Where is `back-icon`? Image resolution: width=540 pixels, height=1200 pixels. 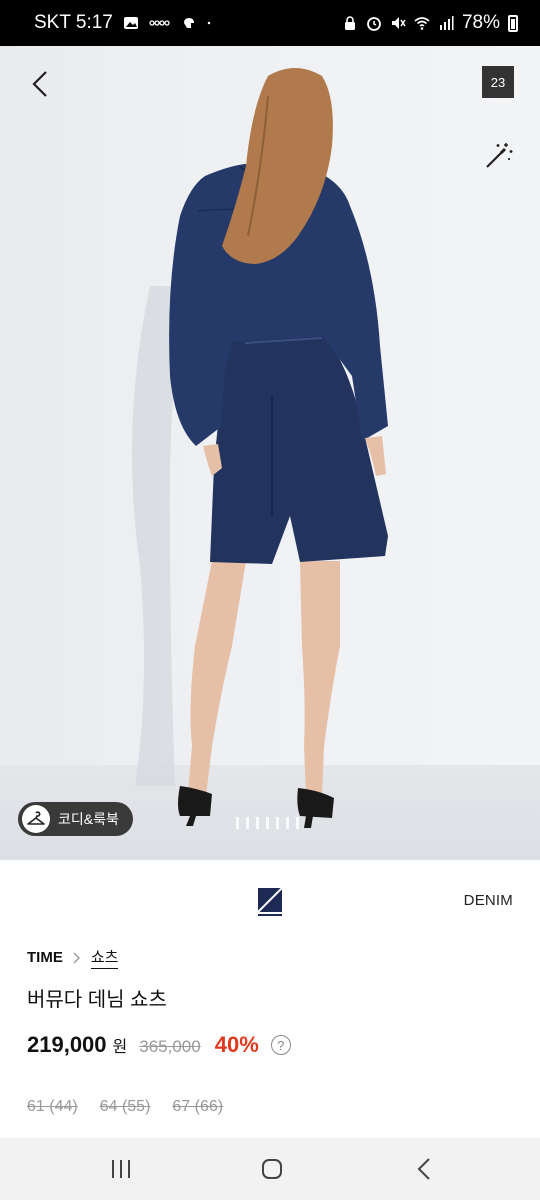 back-icon is located at coordinates (423, 1169).